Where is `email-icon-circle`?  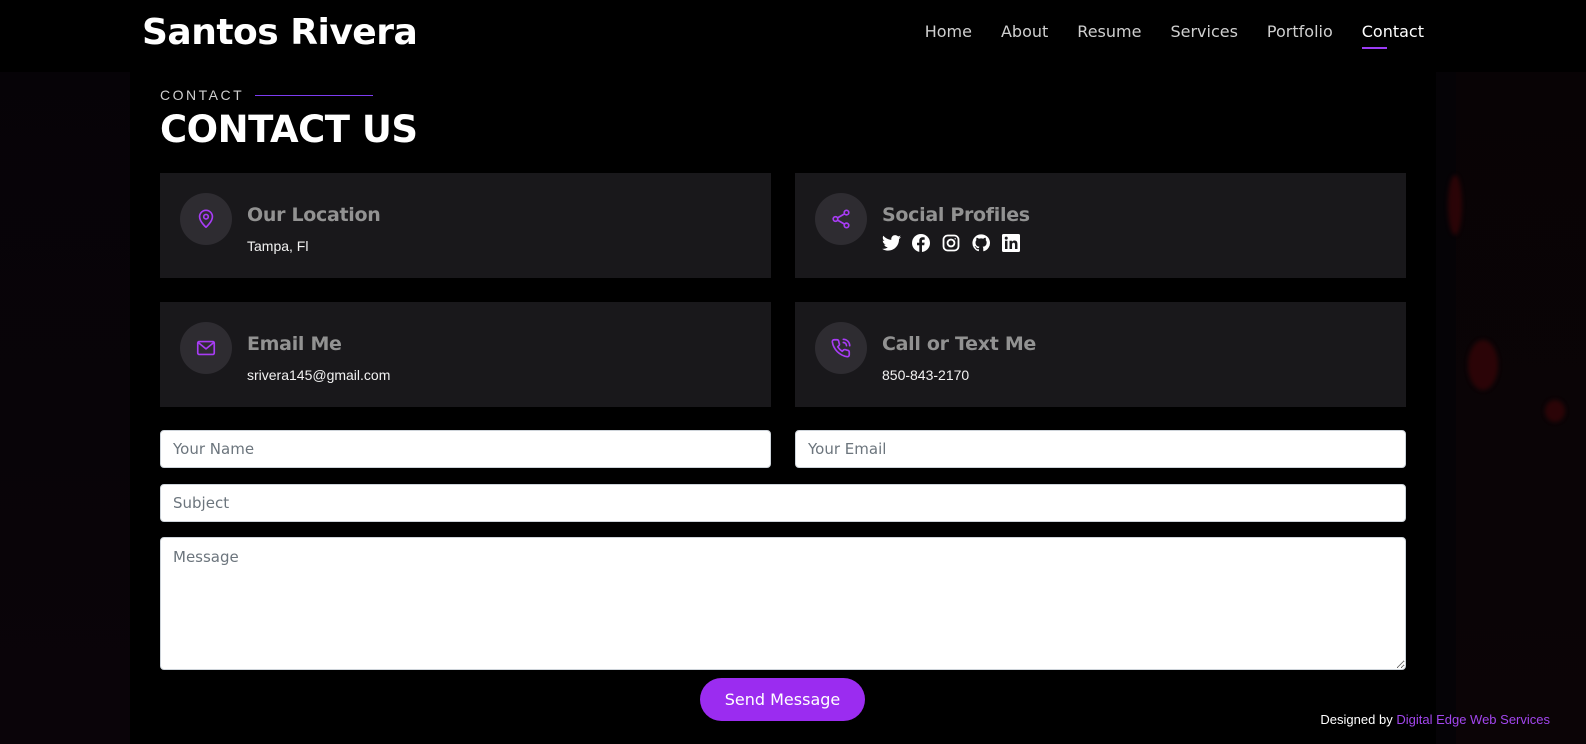
email-icon-circle is located at coordinates (206, 348).